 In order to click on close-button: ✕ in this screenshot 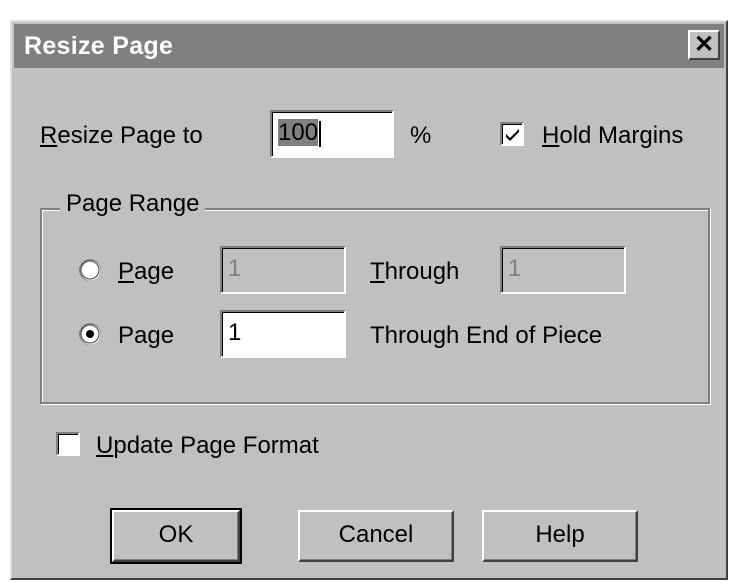, I will do `click(704, 45)`.